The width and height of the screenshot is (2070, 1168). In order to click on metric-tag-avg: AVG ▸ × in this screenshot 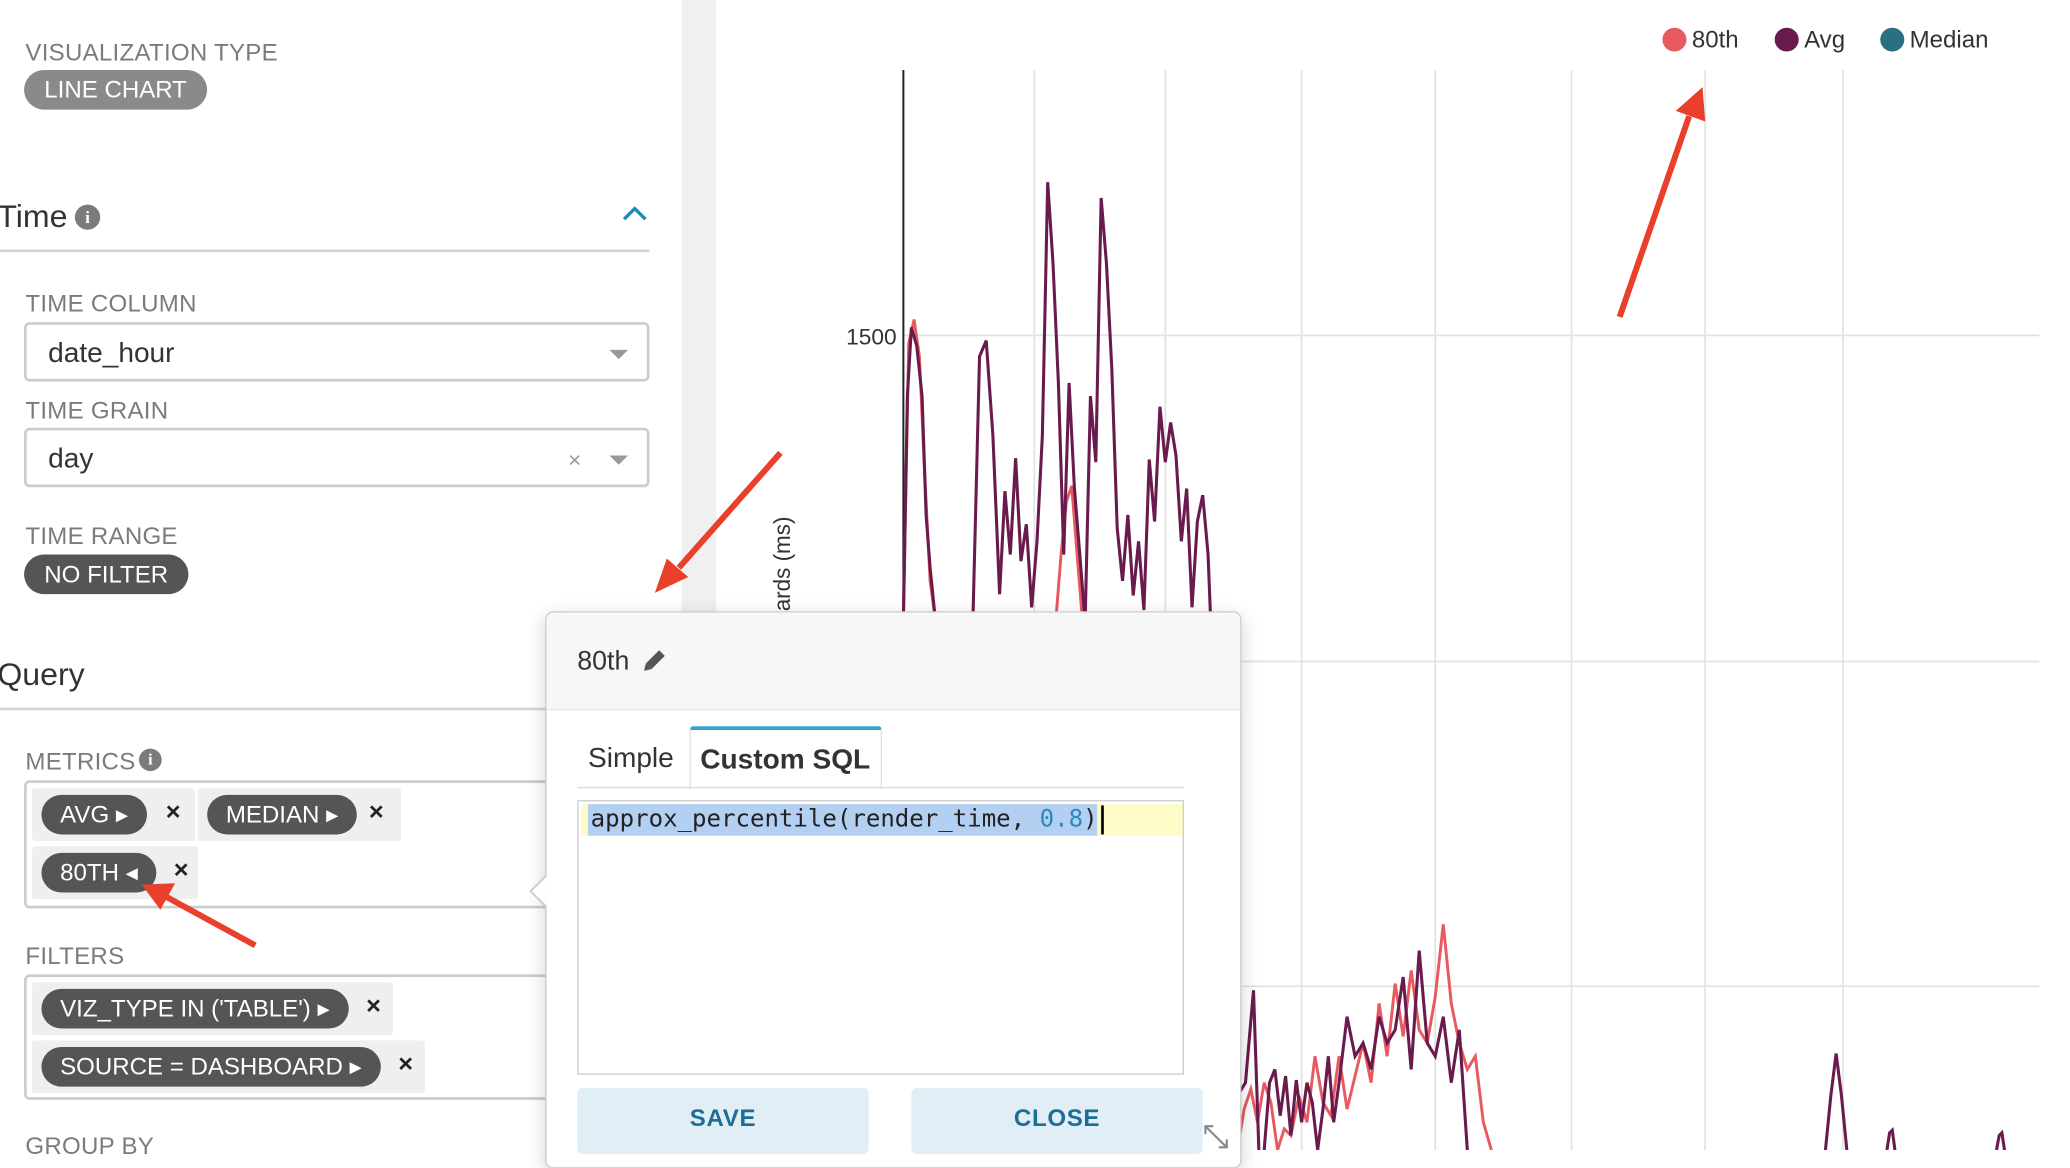, I will do `click(114, 815)`.